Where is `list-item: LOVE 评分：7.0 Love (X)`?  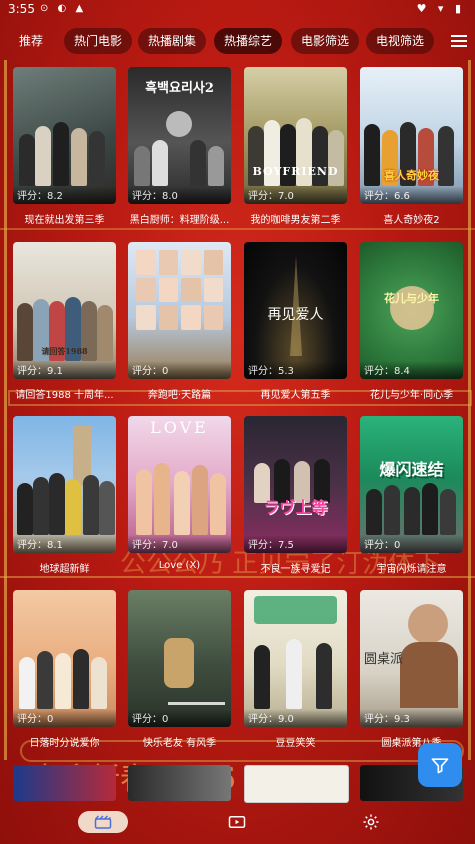
list-item: LOVE 评分：7.0 Love (X) is located at coordinates (179, 493).